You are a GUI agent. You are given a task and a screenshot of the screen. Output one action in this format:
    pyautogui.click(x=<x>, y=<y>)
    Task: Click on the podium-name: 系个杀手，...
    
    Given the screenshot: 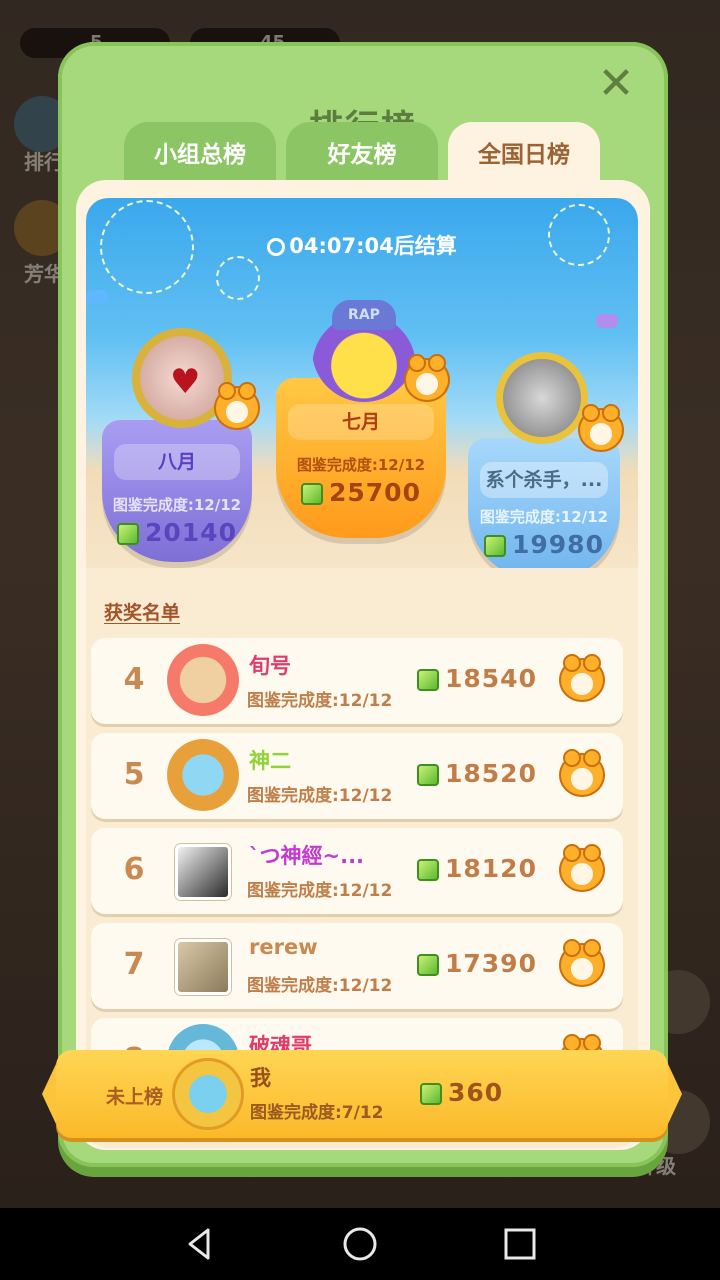 What is the action you would take?
    pyautogui.click(x=544, y=480)
    